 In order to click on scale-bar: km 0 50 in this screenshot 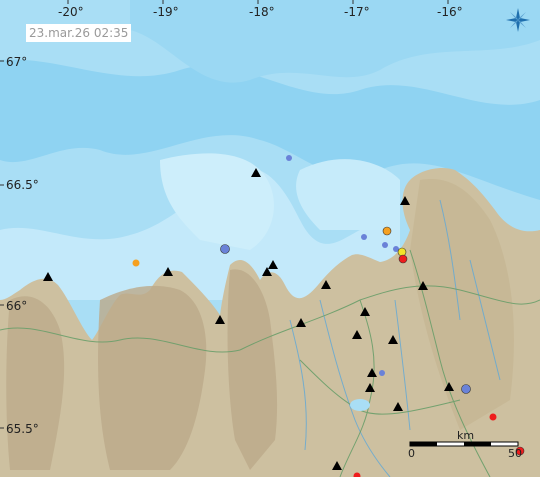, I will do `click(465, 445)`.